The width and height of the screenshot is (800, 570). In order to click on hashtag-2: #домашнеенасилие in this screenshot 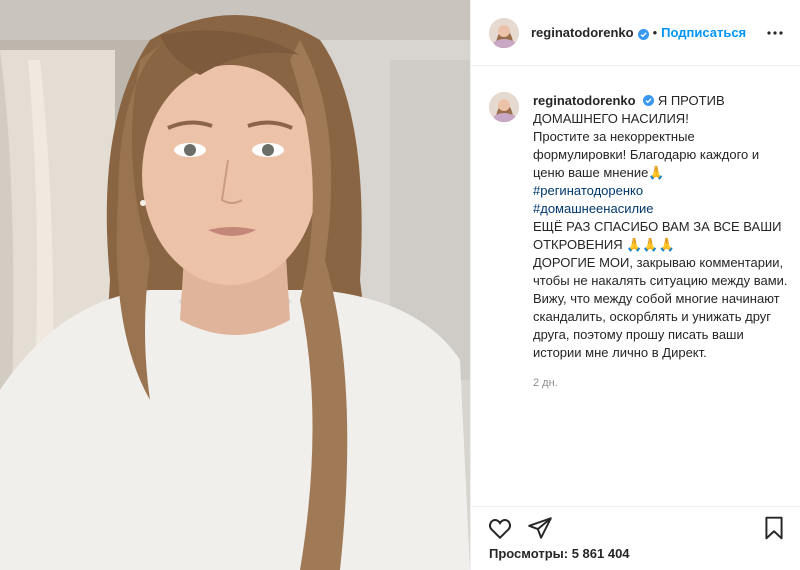, I will do `click(660, 209)`.